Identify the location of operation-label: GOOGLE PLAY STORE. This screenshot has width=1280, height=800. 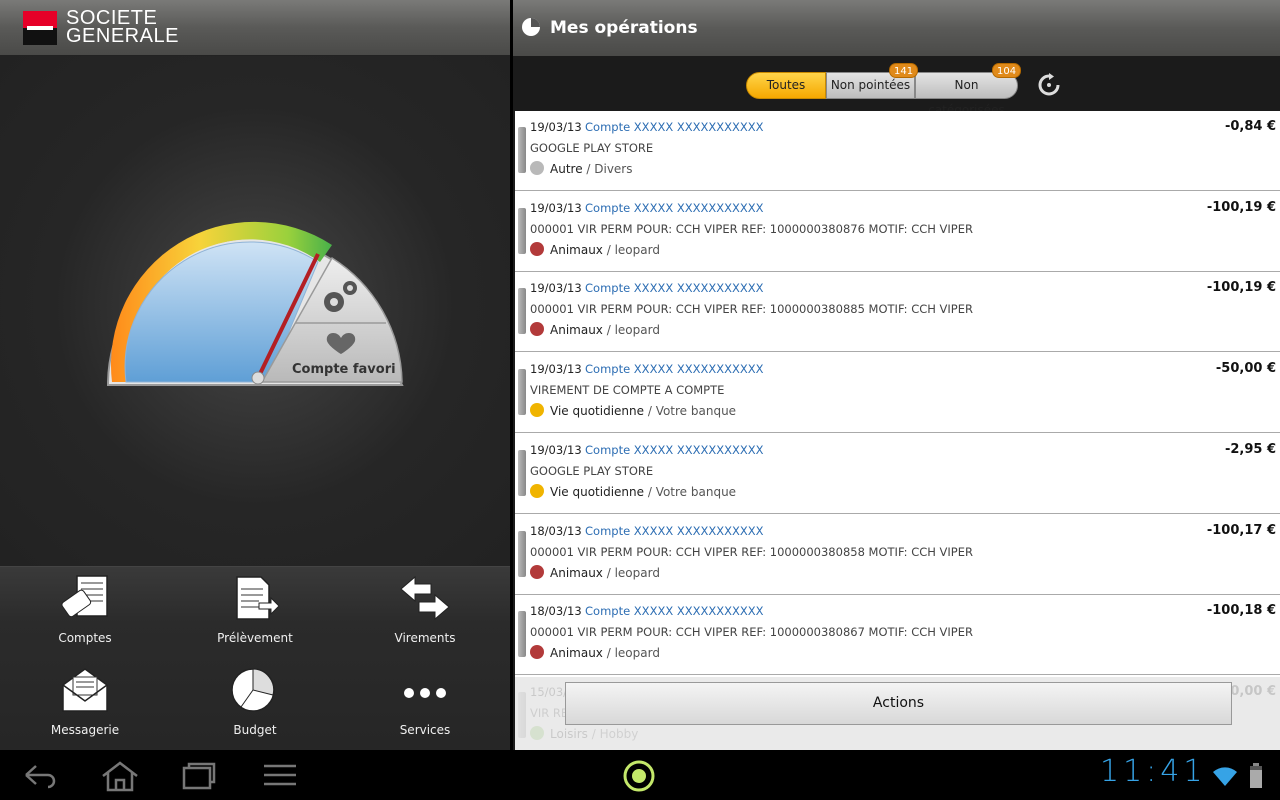
(592, 148).